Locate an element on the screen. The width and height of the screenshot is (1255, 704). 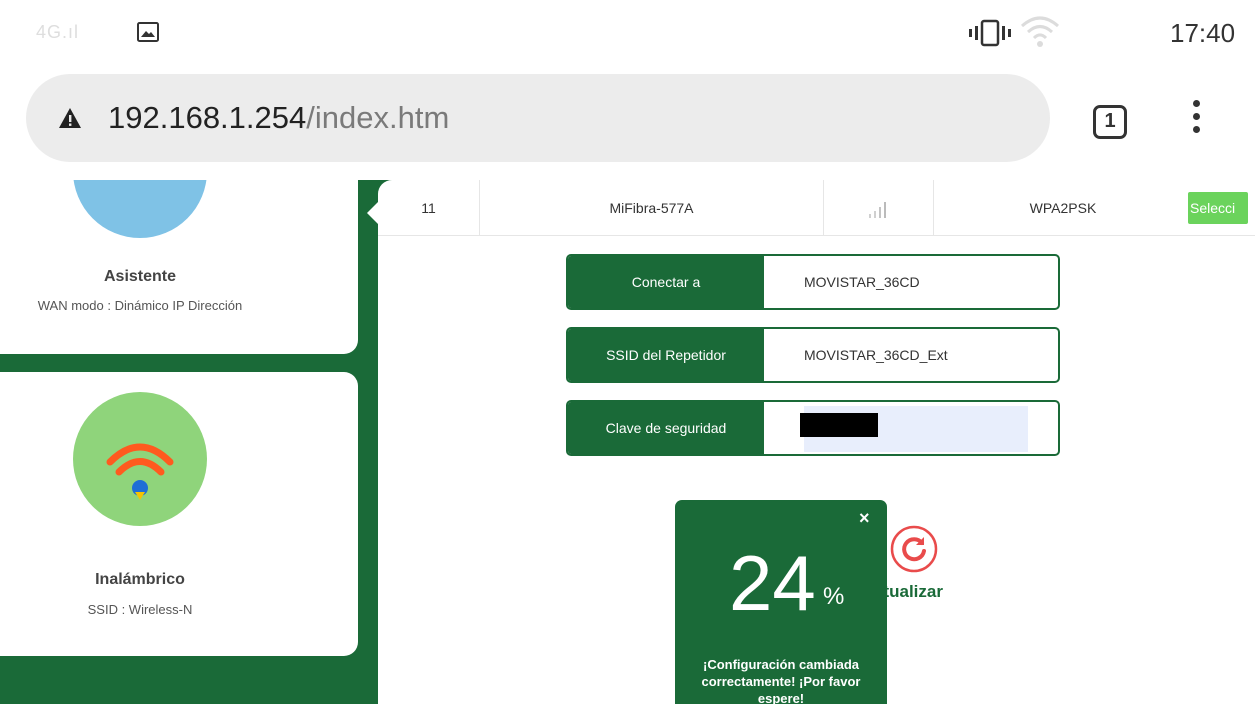
repeater-ssid-field: SSID del Repetidor MOVISTAR_36CD_Ext is located at coordinates (813, 355).